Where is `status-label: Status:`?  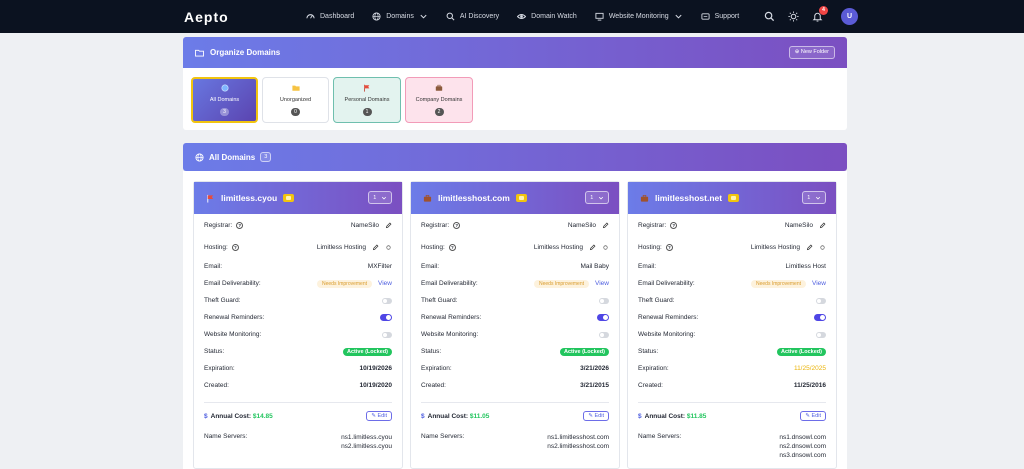 status-label: Status: is located at coordinates (648, 351).